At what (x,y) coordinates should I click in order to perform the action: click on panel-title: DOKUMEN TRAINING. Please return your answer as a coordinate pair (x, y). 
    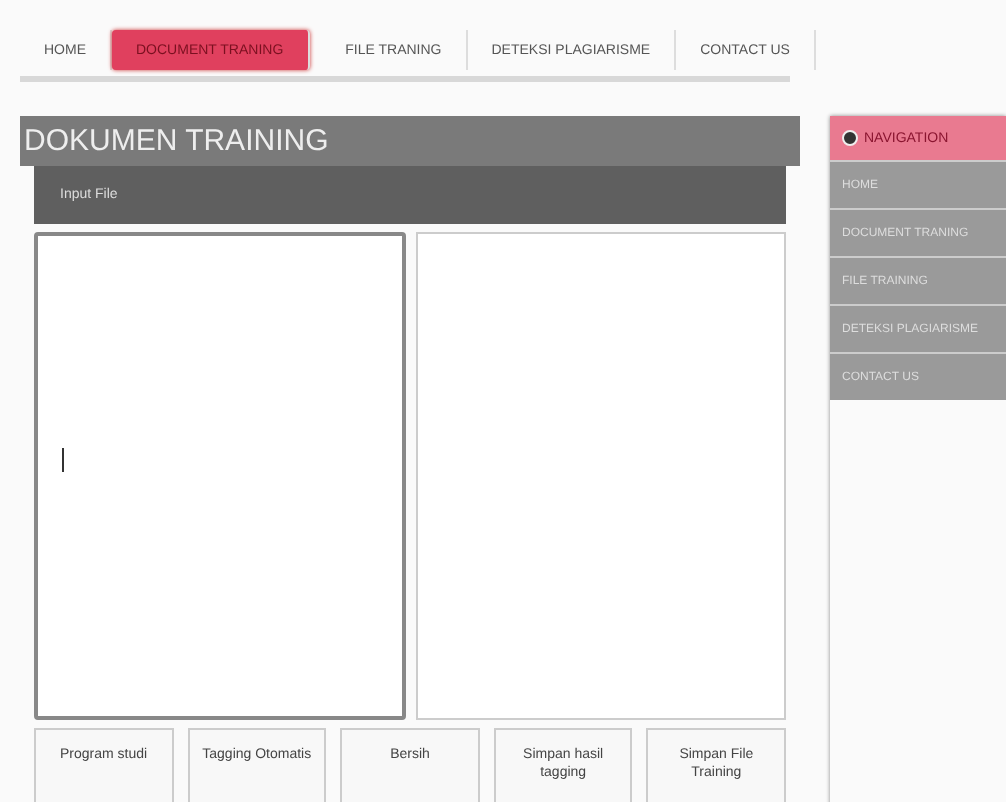
    Looking at the image, I should click on (410, 141).